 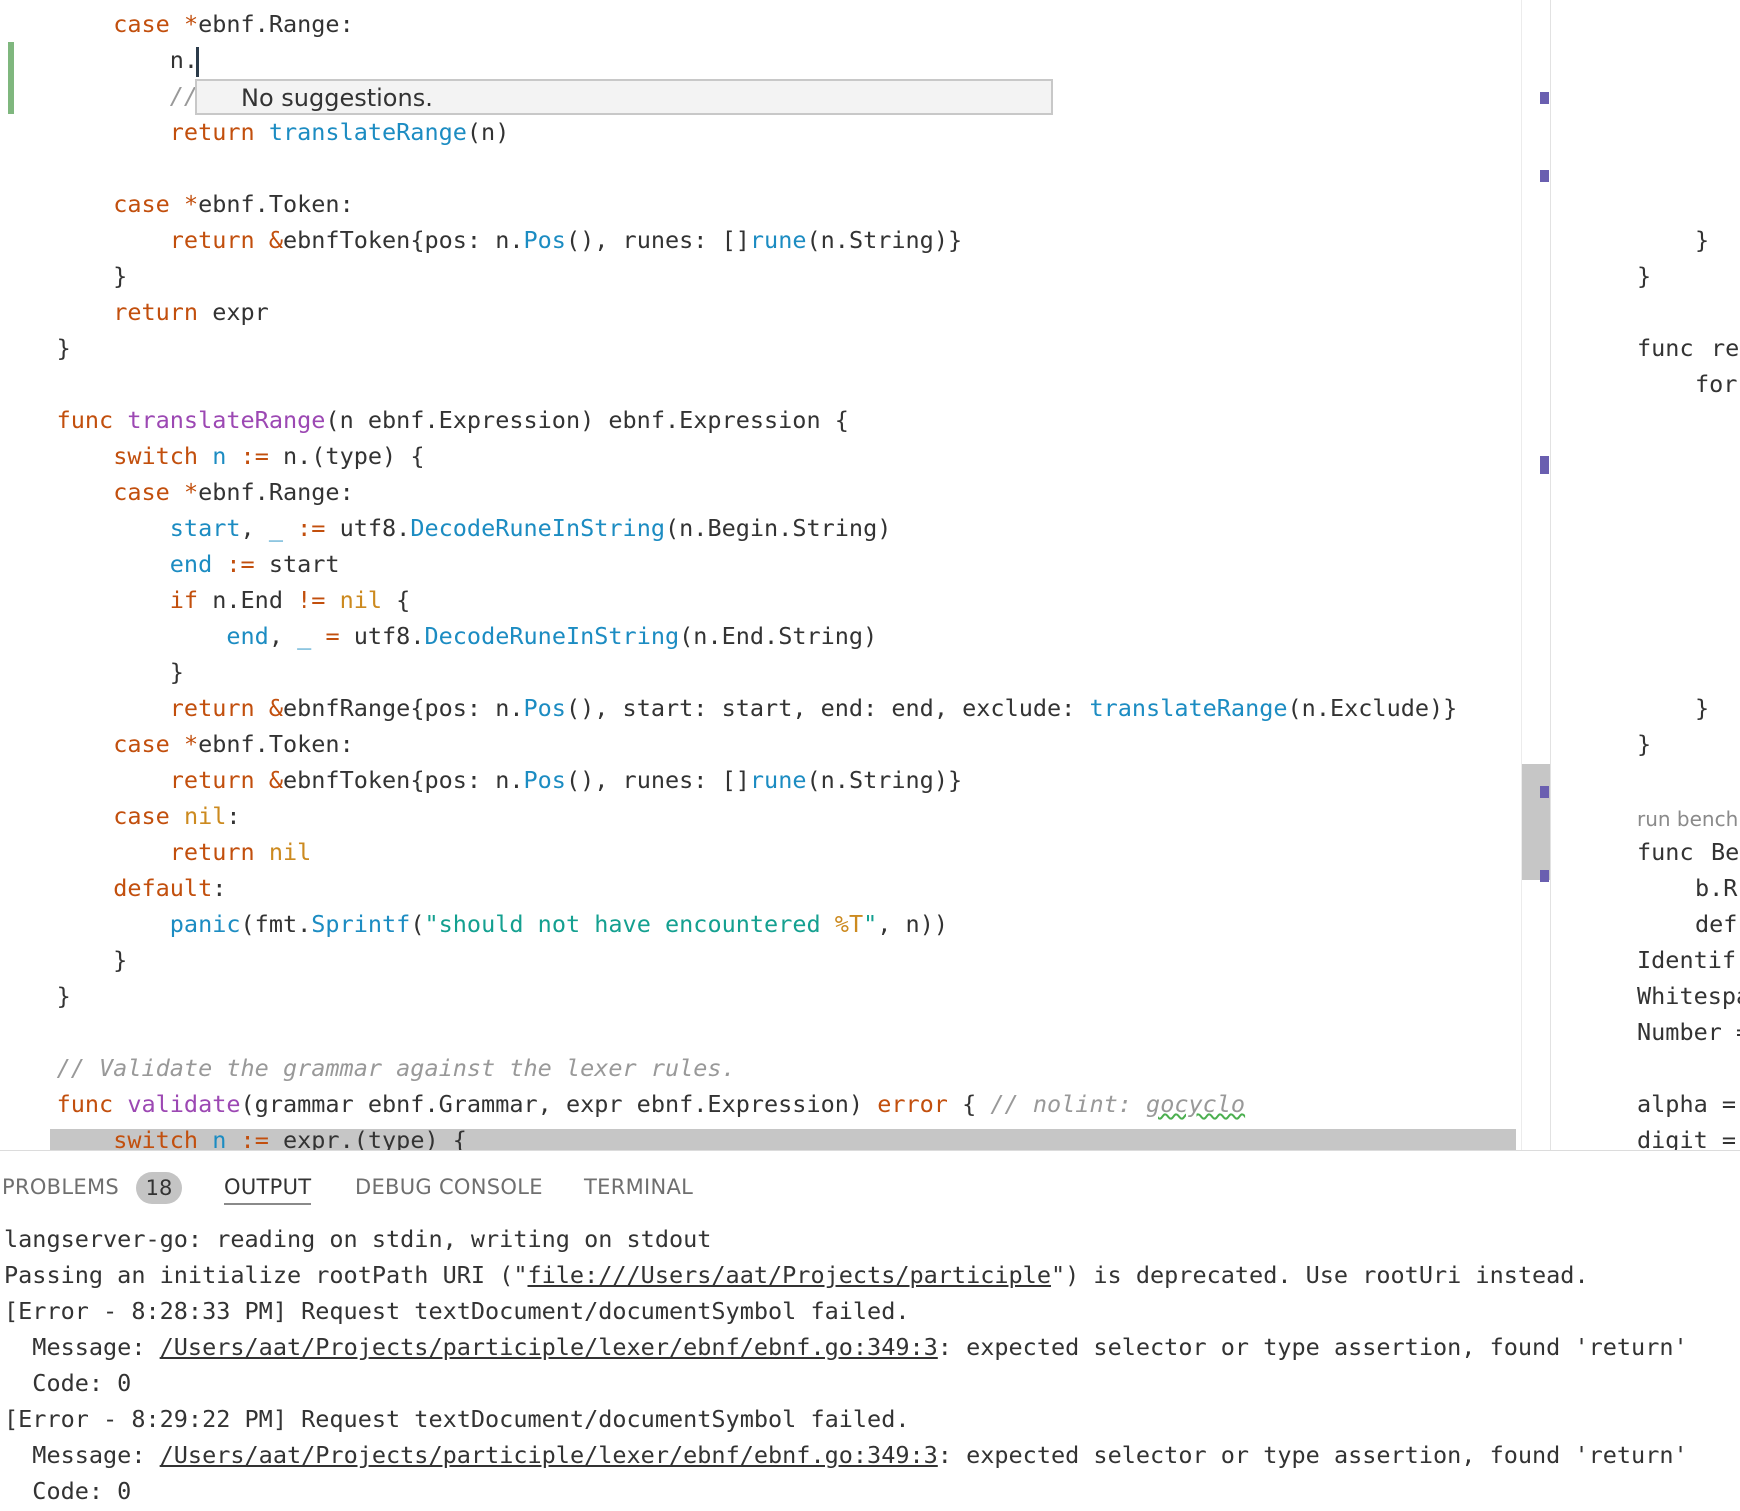 I want to click on code-line: Number =, so click(x=1688, y=1032).